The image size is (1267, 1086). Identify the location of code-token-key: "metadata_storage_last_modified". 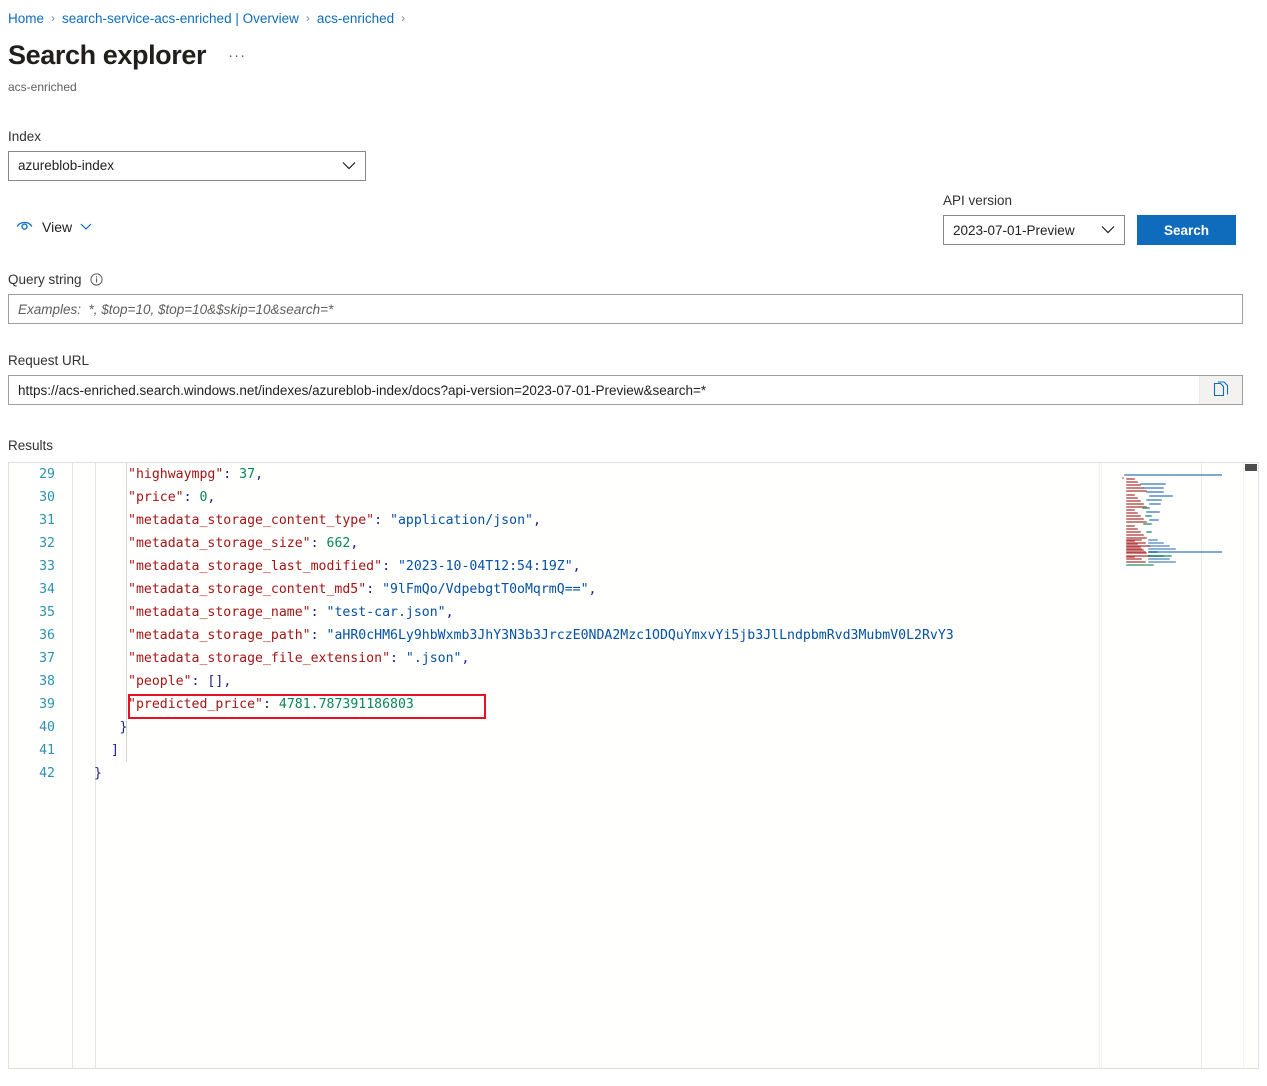
(255, 566).